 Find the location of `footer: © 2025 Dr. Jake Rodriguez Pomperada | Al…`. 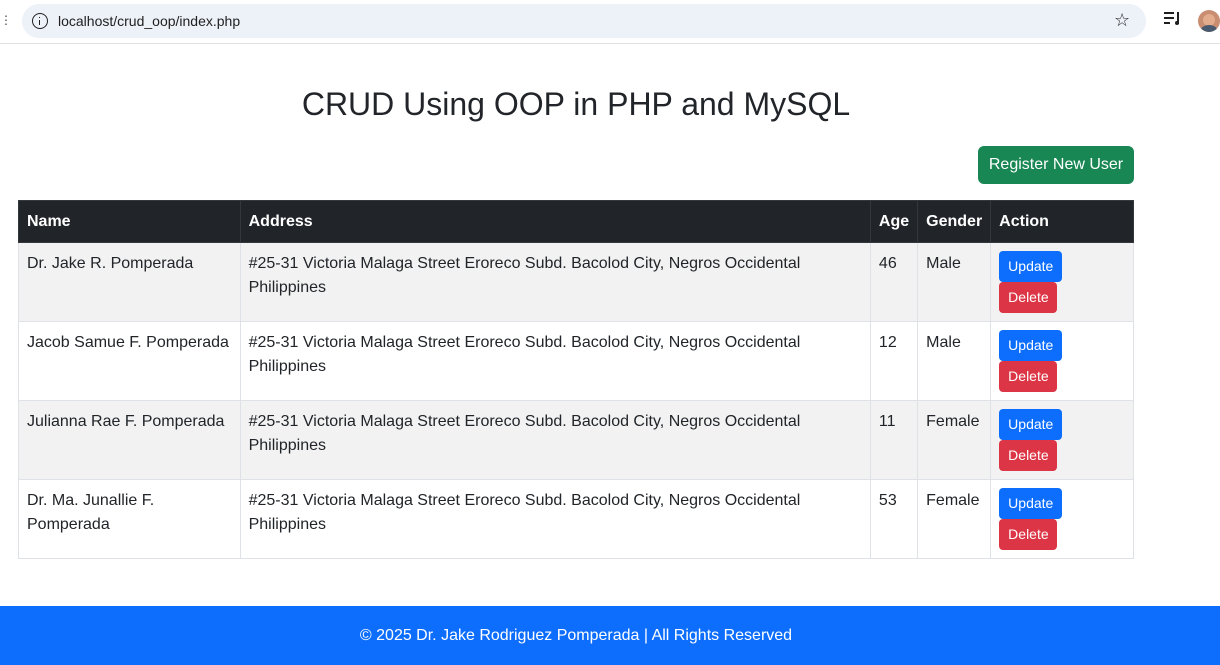

footer: © 2025 Dr. Jake Rodriguez Pomperada | Al… is located at coordinates (610, 635).